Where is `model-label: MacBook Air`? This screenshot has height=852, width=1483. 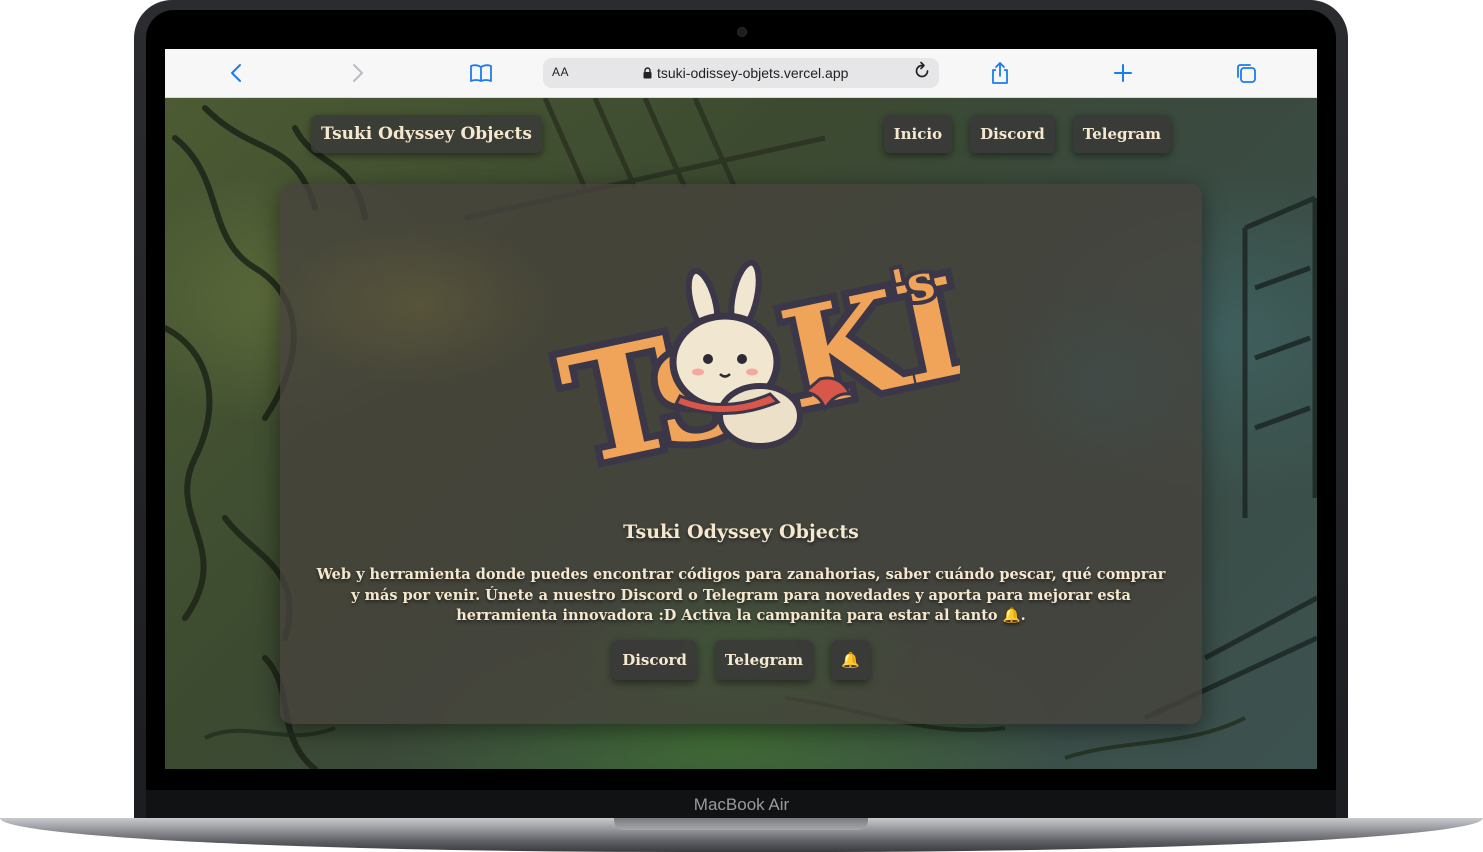 model-label: MacBook Air is located at coordinates (741, 804).